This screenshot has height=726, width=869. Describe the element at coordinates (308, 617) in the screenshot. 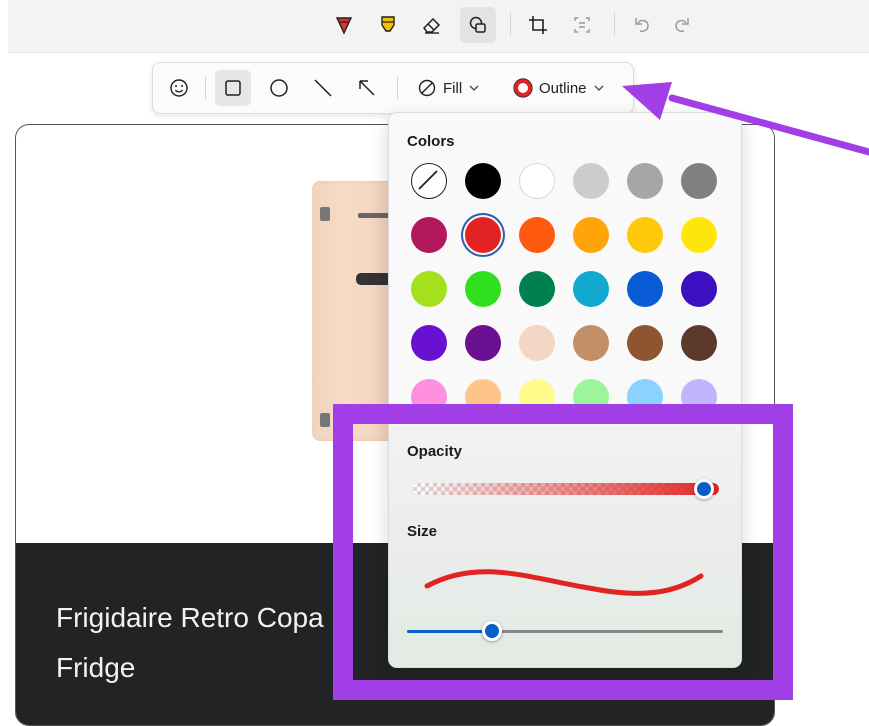

I see `caption-fragment: pa` at that location.